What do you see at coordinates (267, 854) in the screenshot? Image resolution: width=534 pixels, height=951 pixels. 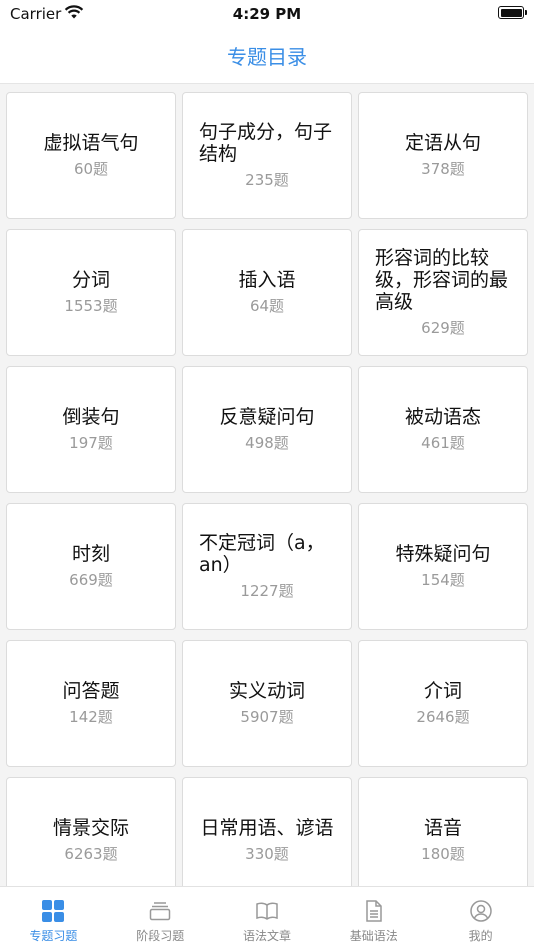 I see `topic-count: 330题` at bounding box center [267, 854].